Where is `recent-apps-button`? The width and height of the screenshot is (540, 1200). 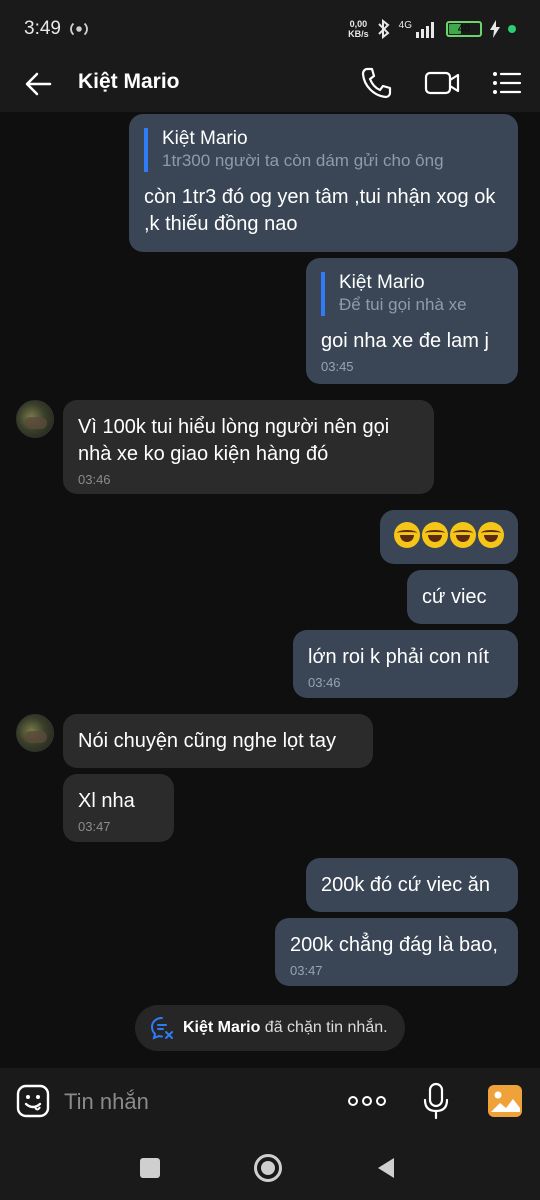 recent-apps-button is located at coordinates (150, 1168).